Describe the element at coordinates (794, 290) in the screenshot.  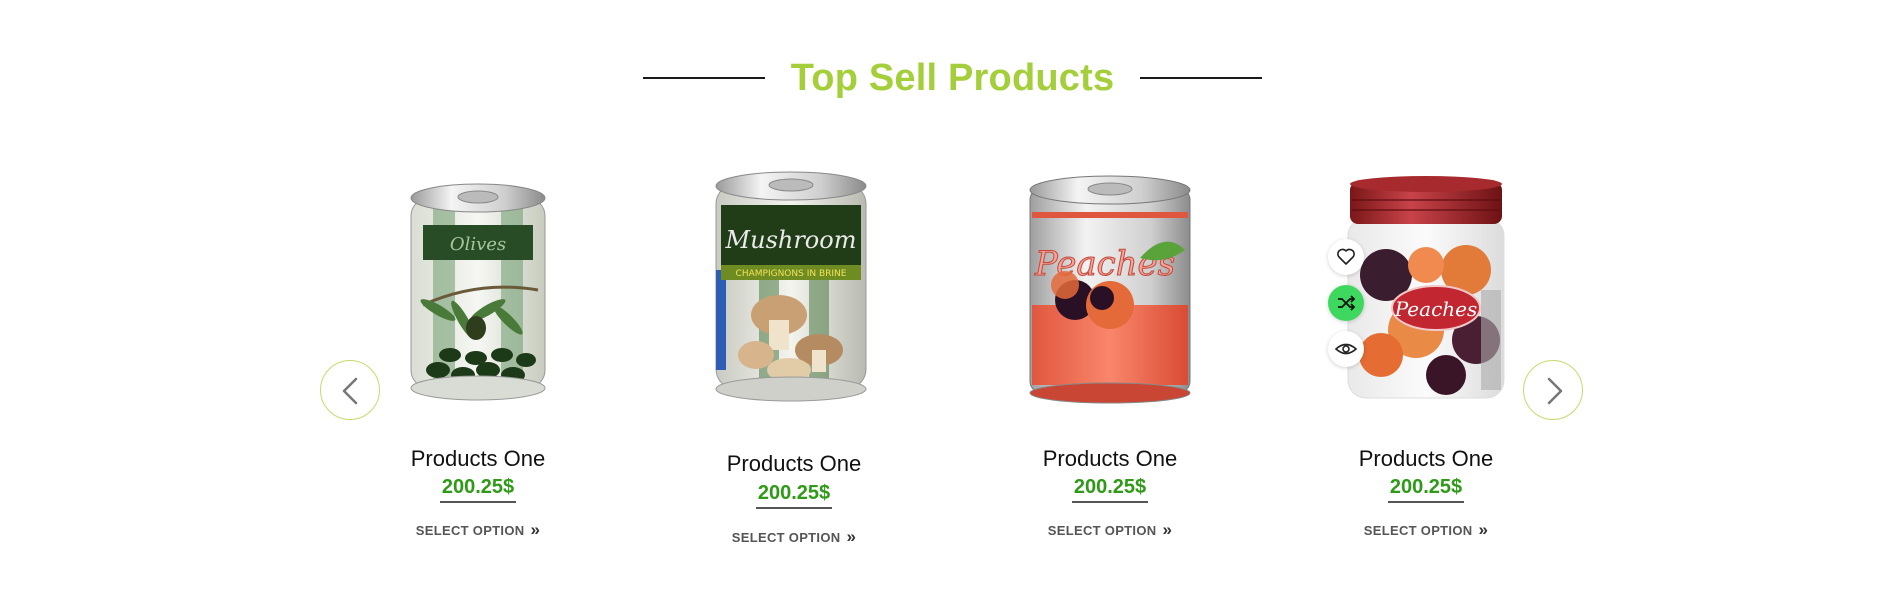
I see `product-image: Mushroom CHAMPIGNONS IN BRINE` at that location.